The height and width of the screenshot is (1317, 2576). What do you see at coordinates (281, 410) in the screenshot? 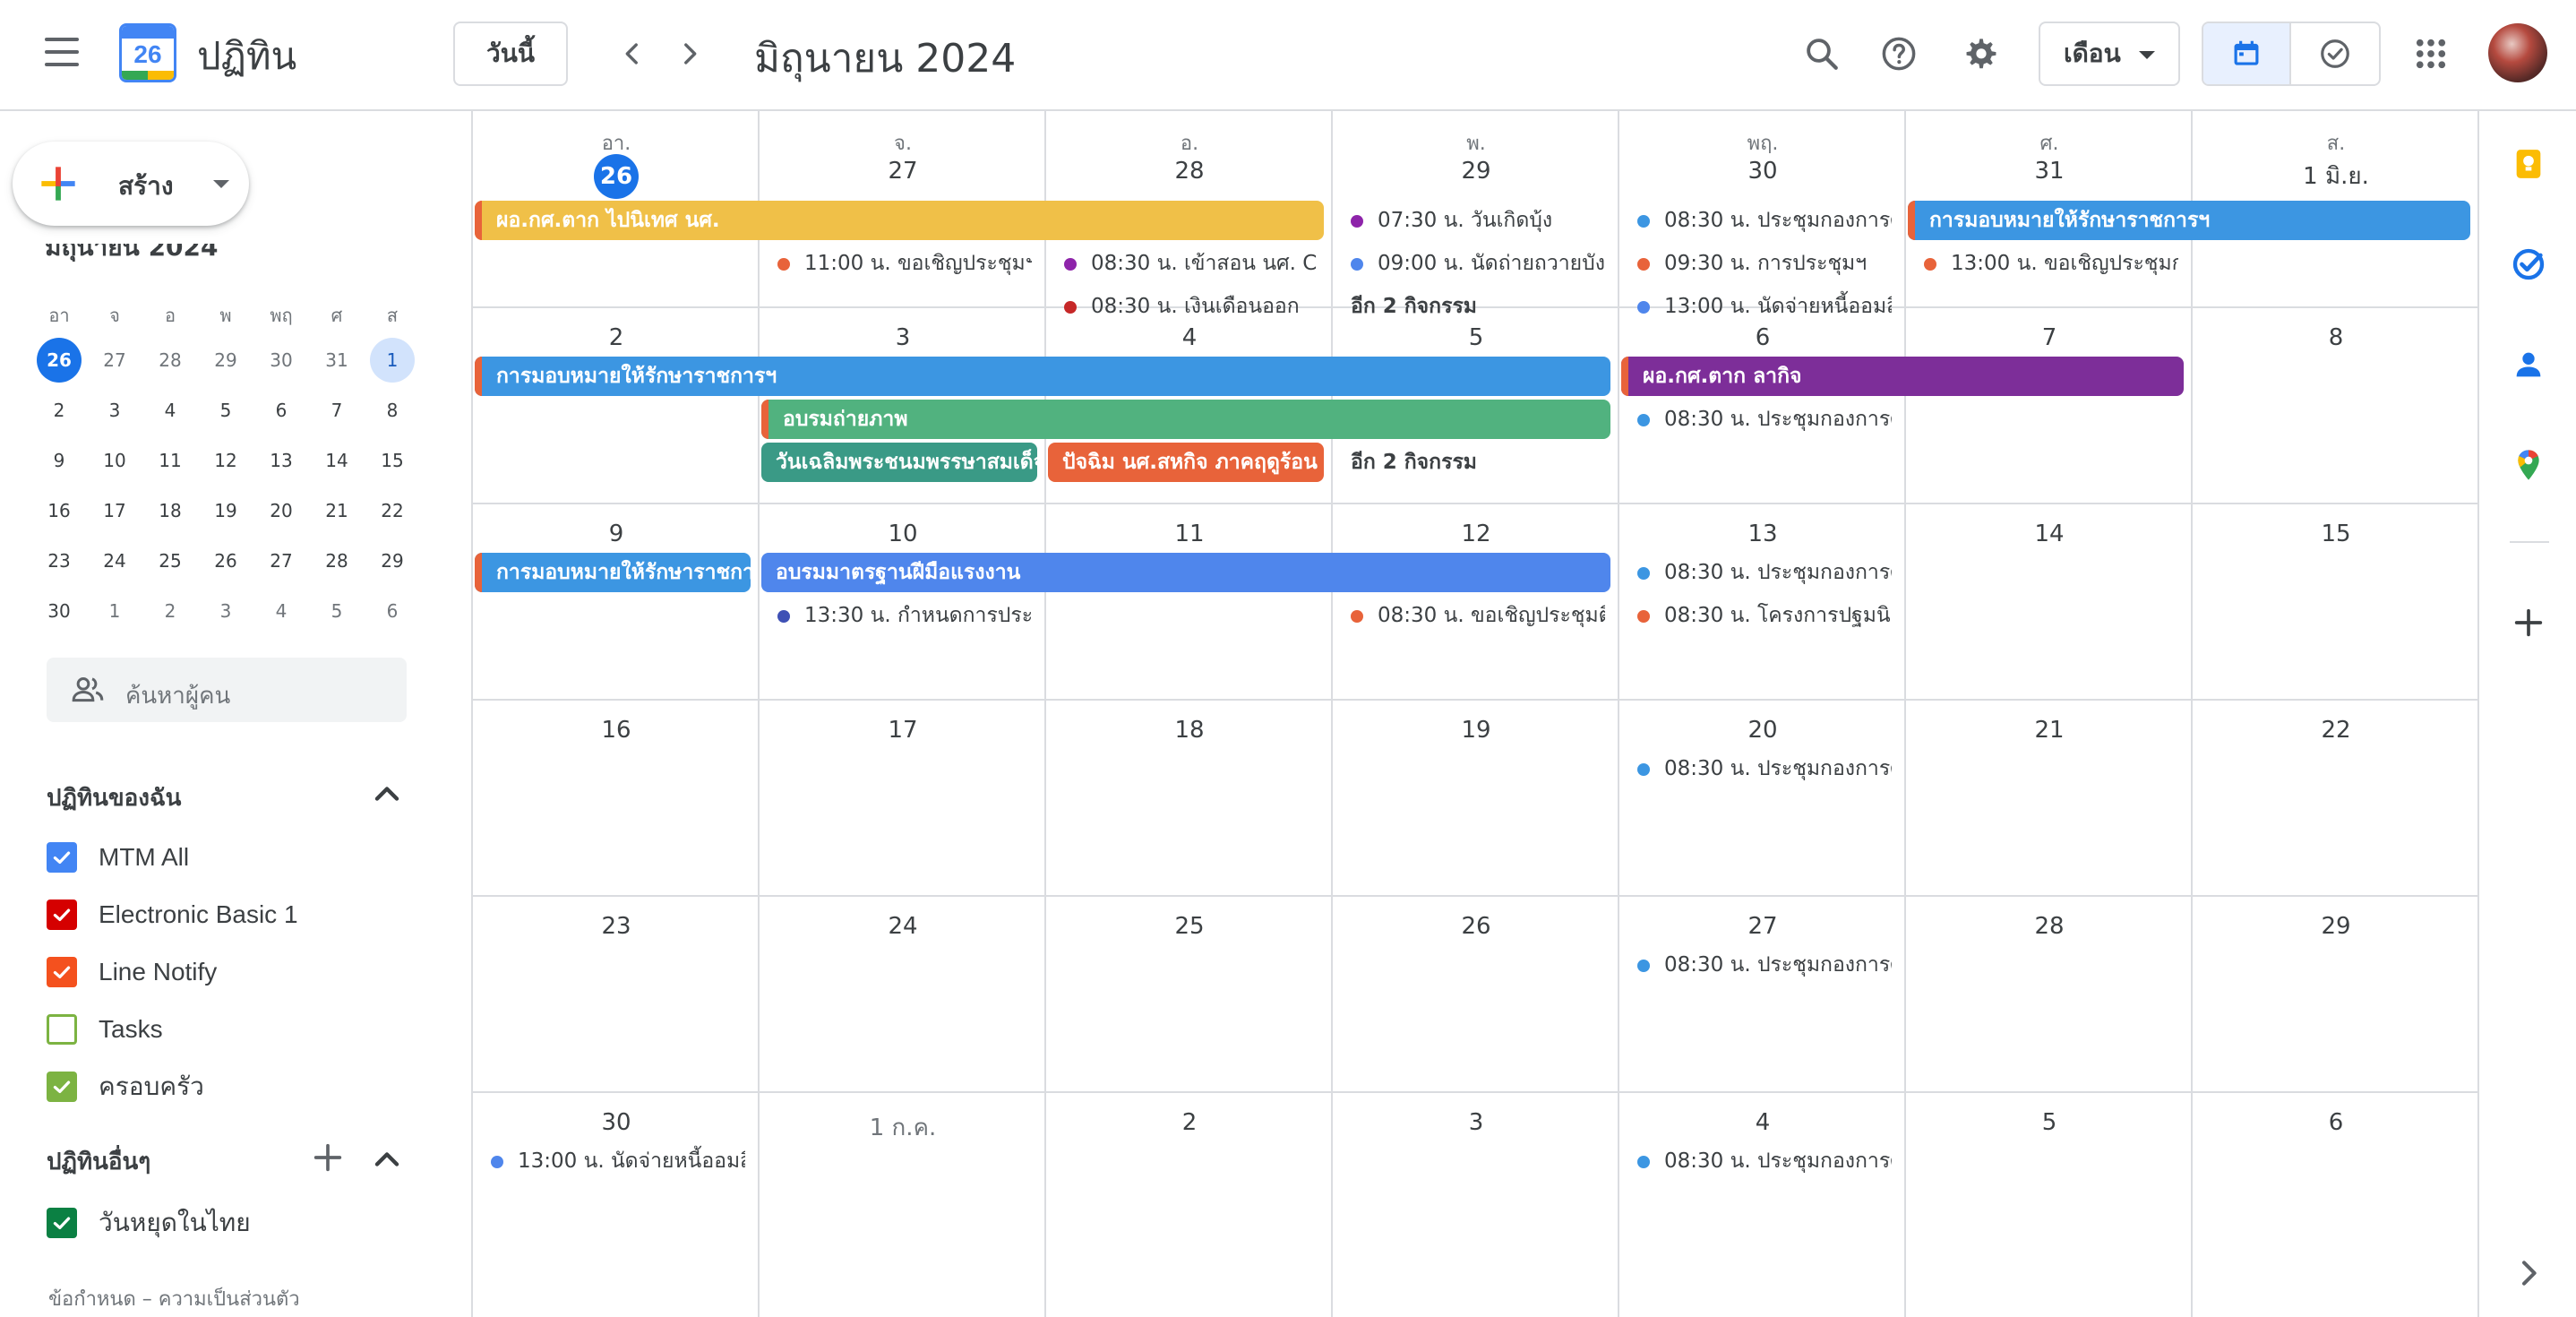
I see `mini-calendar-day: 6` at bounding box center [281, 410].